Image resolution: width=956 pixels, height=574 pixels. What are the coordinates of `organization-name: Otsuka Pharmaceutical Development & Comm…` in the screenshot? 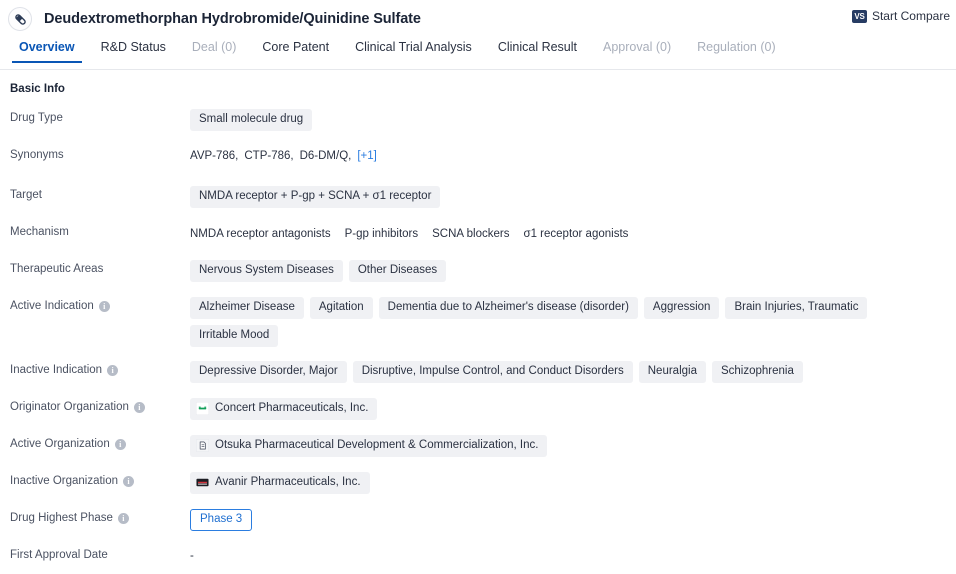 It's located at (377, 445).